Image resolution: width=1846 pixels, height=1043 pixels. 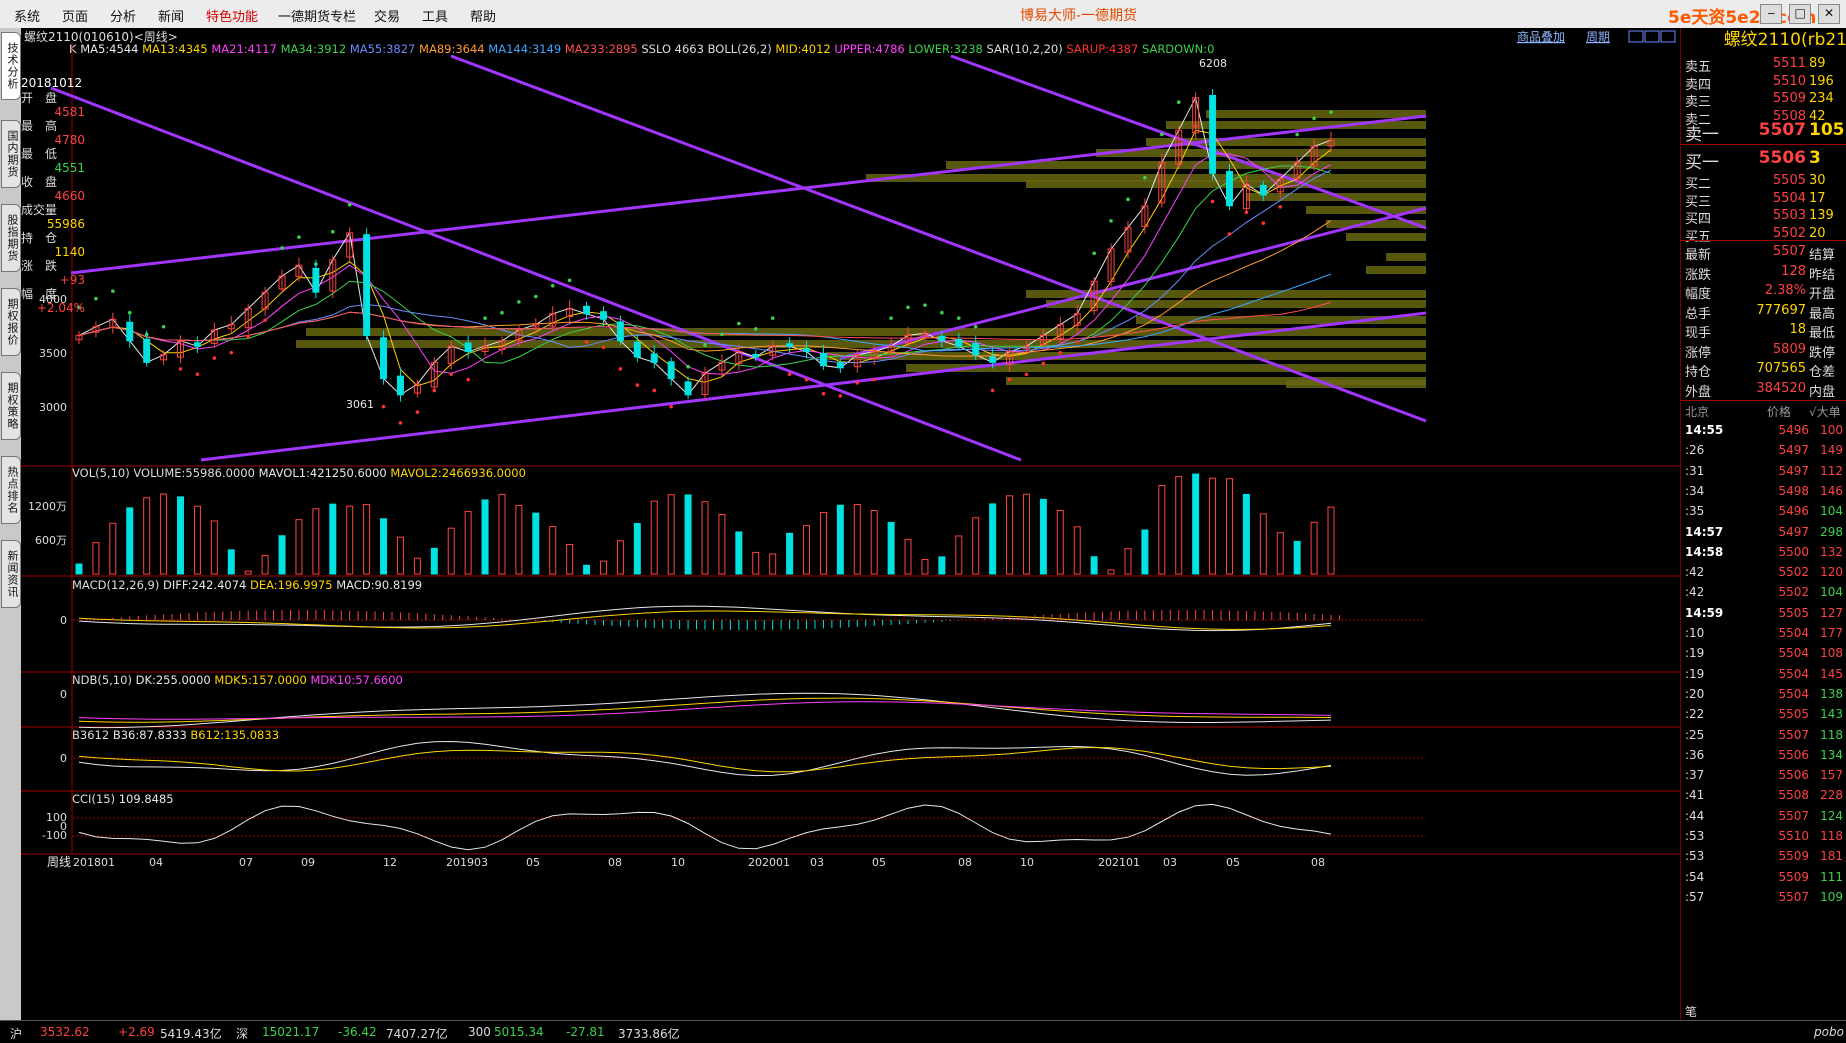 What do you see at coordinates (1261, 153) in the screenshot?
I see `volume-profile-bar` at bounding box center [1261, 153].